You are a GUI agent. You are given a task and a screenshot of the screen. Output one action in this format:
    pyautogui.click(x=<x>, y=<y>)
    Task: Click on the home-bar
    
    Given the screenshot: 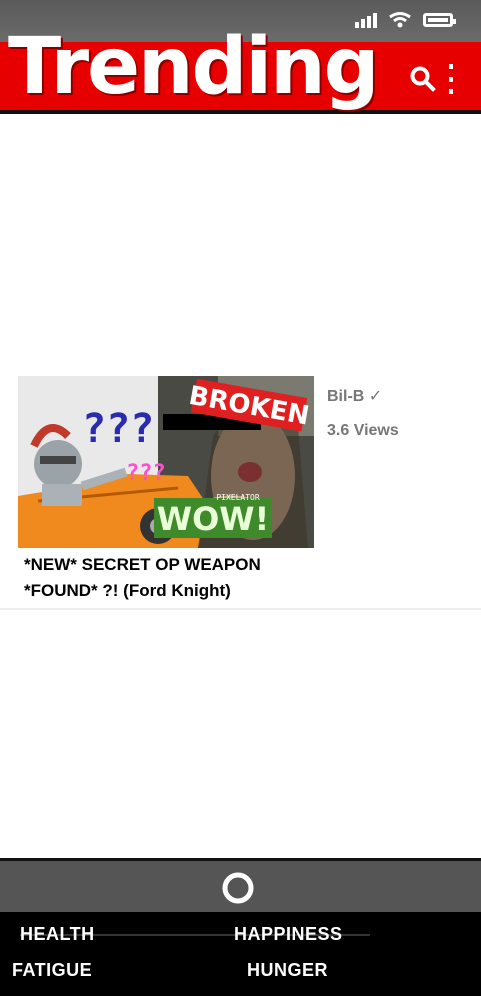 What is the action you would take?
    pyautogui.click(x=240, y=885)
    